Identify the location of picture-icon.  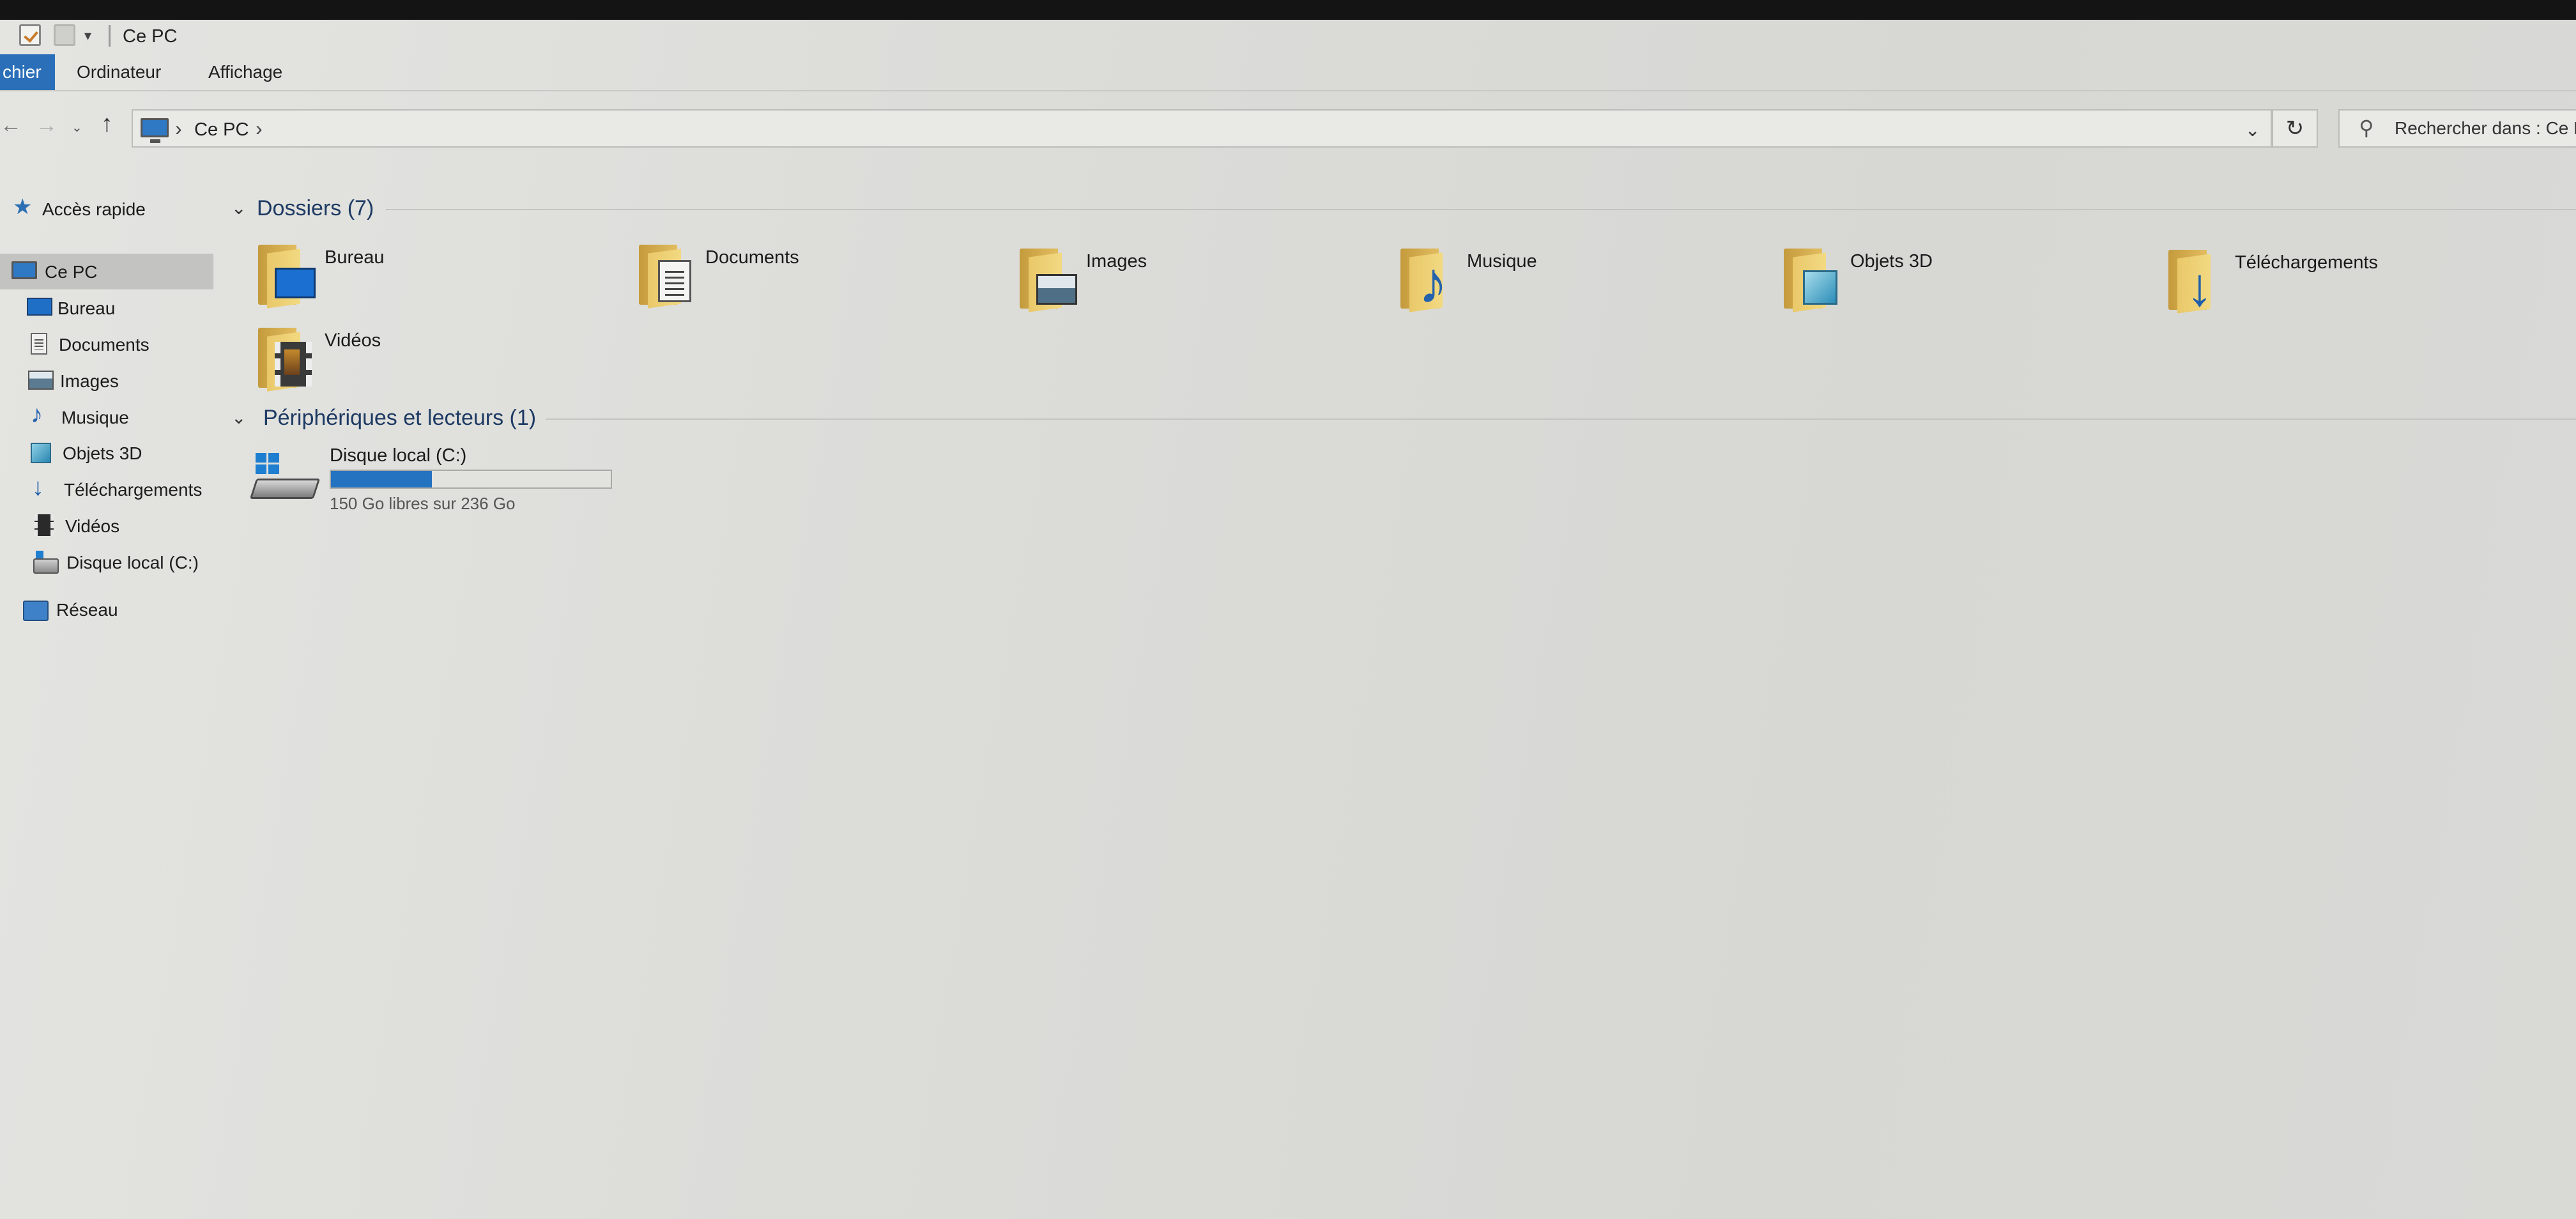
(41, 380).